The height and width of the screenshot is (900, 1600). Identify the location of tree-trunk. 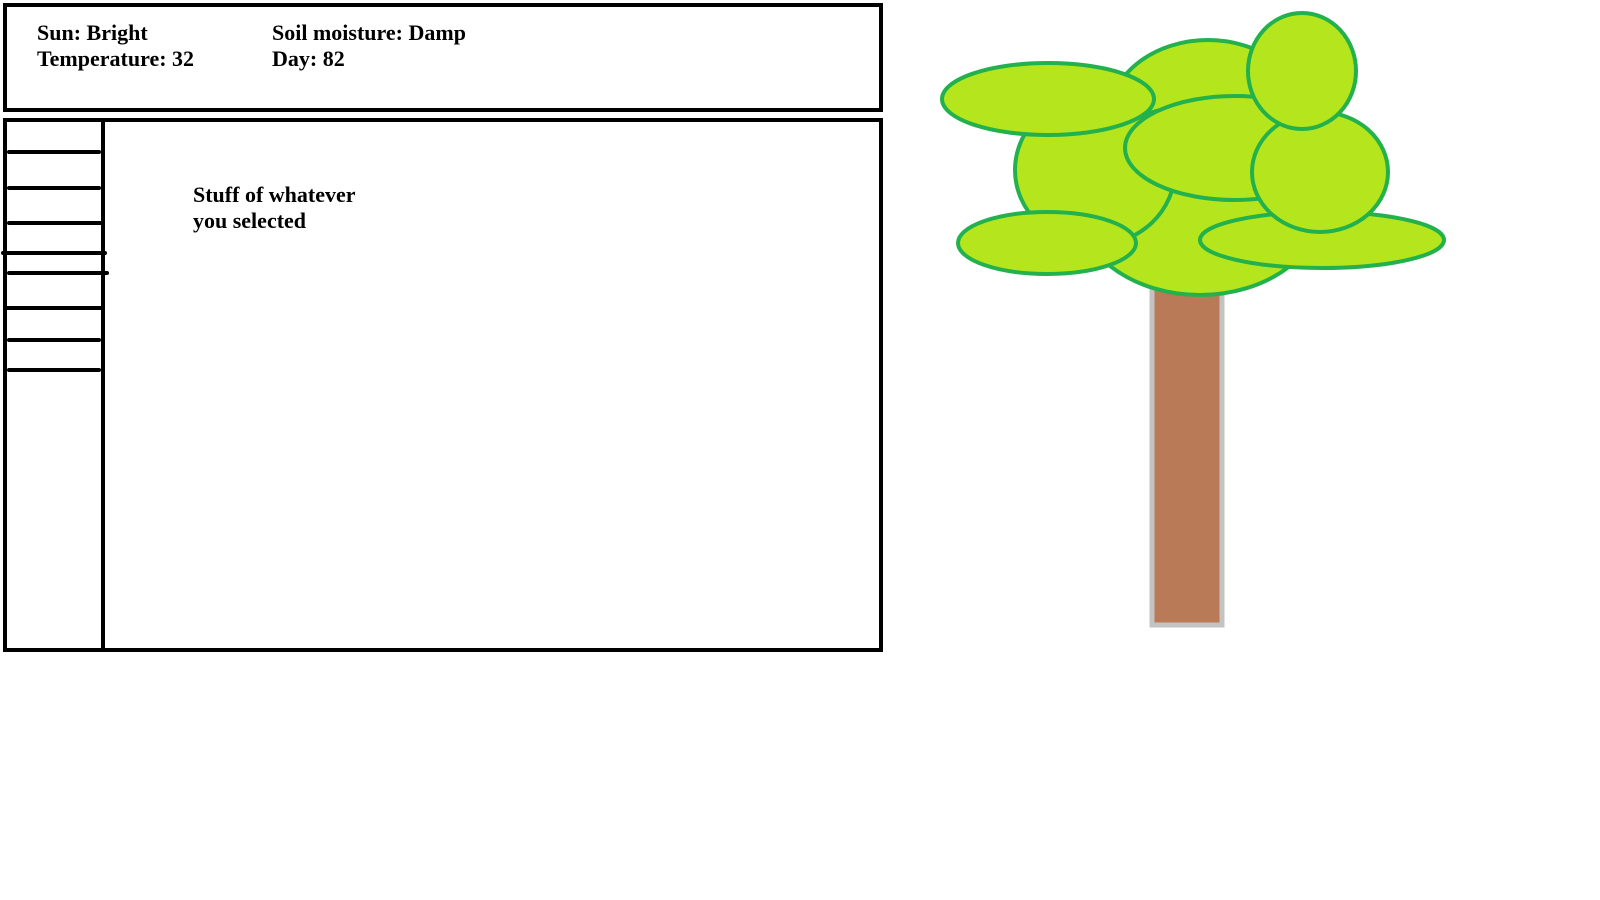
(1187, 447).